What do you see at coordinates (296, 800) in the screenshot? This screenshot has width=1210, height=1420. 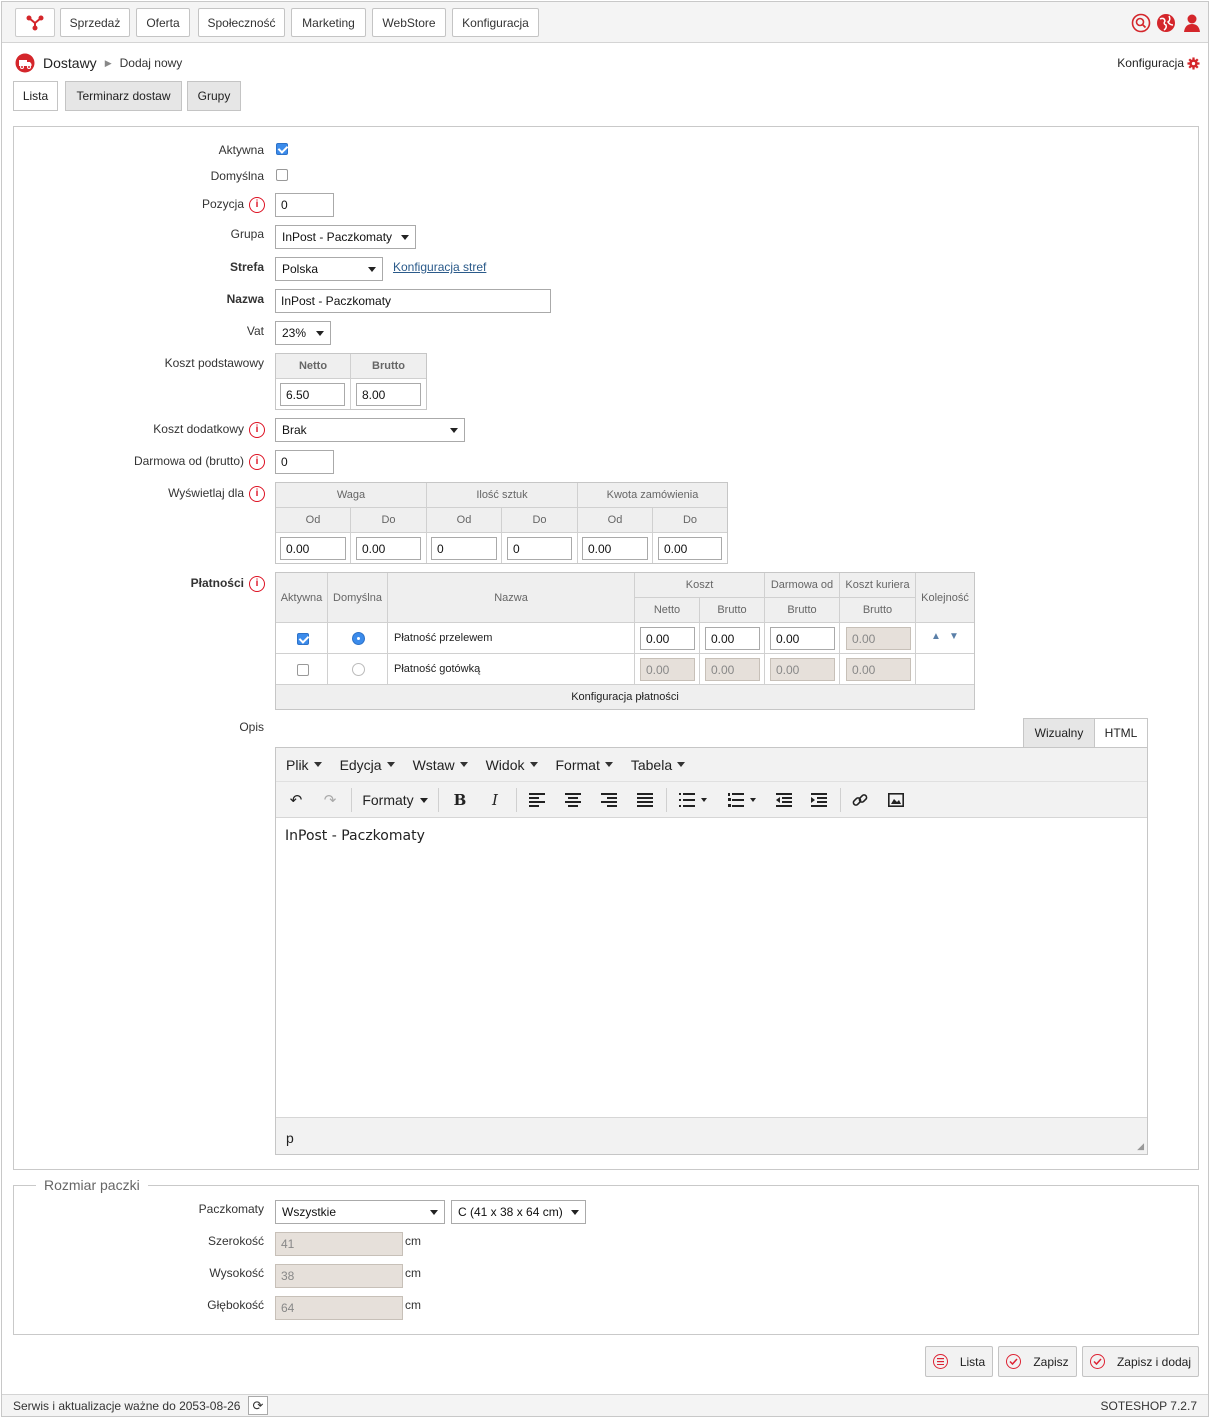 I see `undo-icon: ↶` at bounding box center [296, 800].